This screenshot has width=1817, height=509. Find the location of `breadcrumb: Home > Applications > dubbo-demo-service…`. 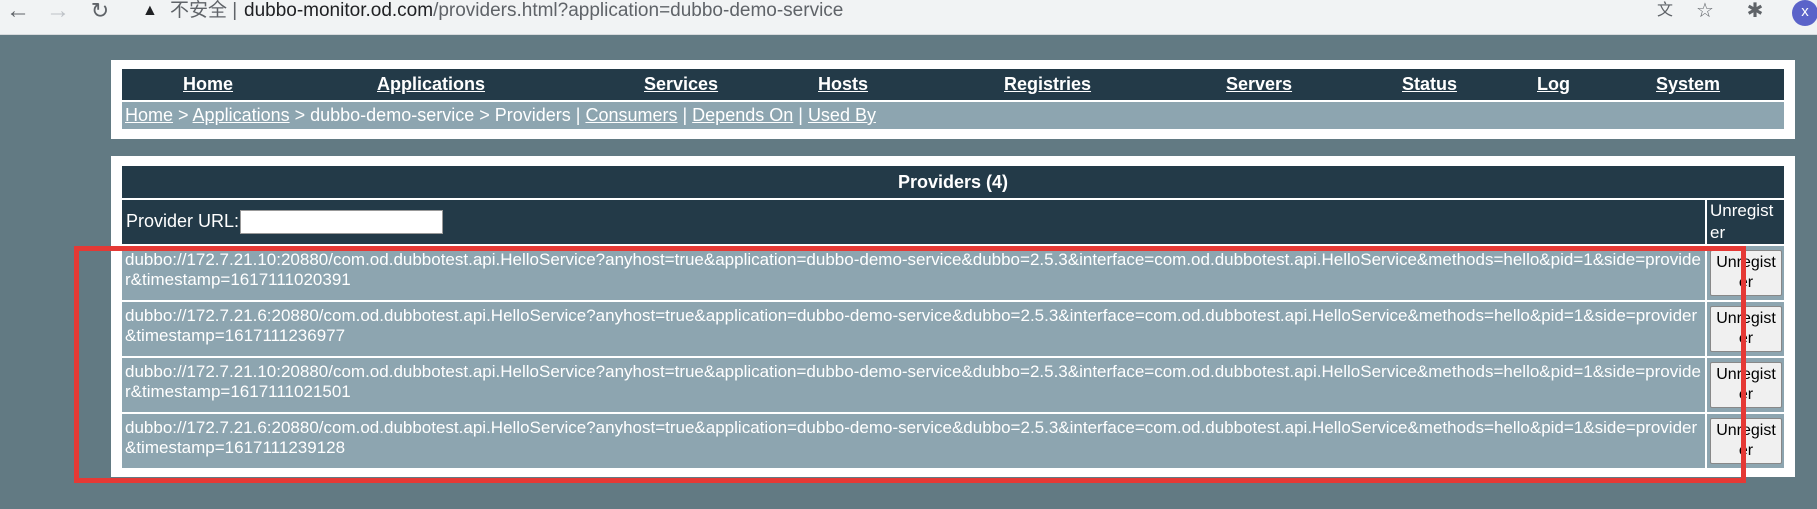

breadcrumb: Home > Applications > dubbo-demo-service… is located at coordinates (953, 115).